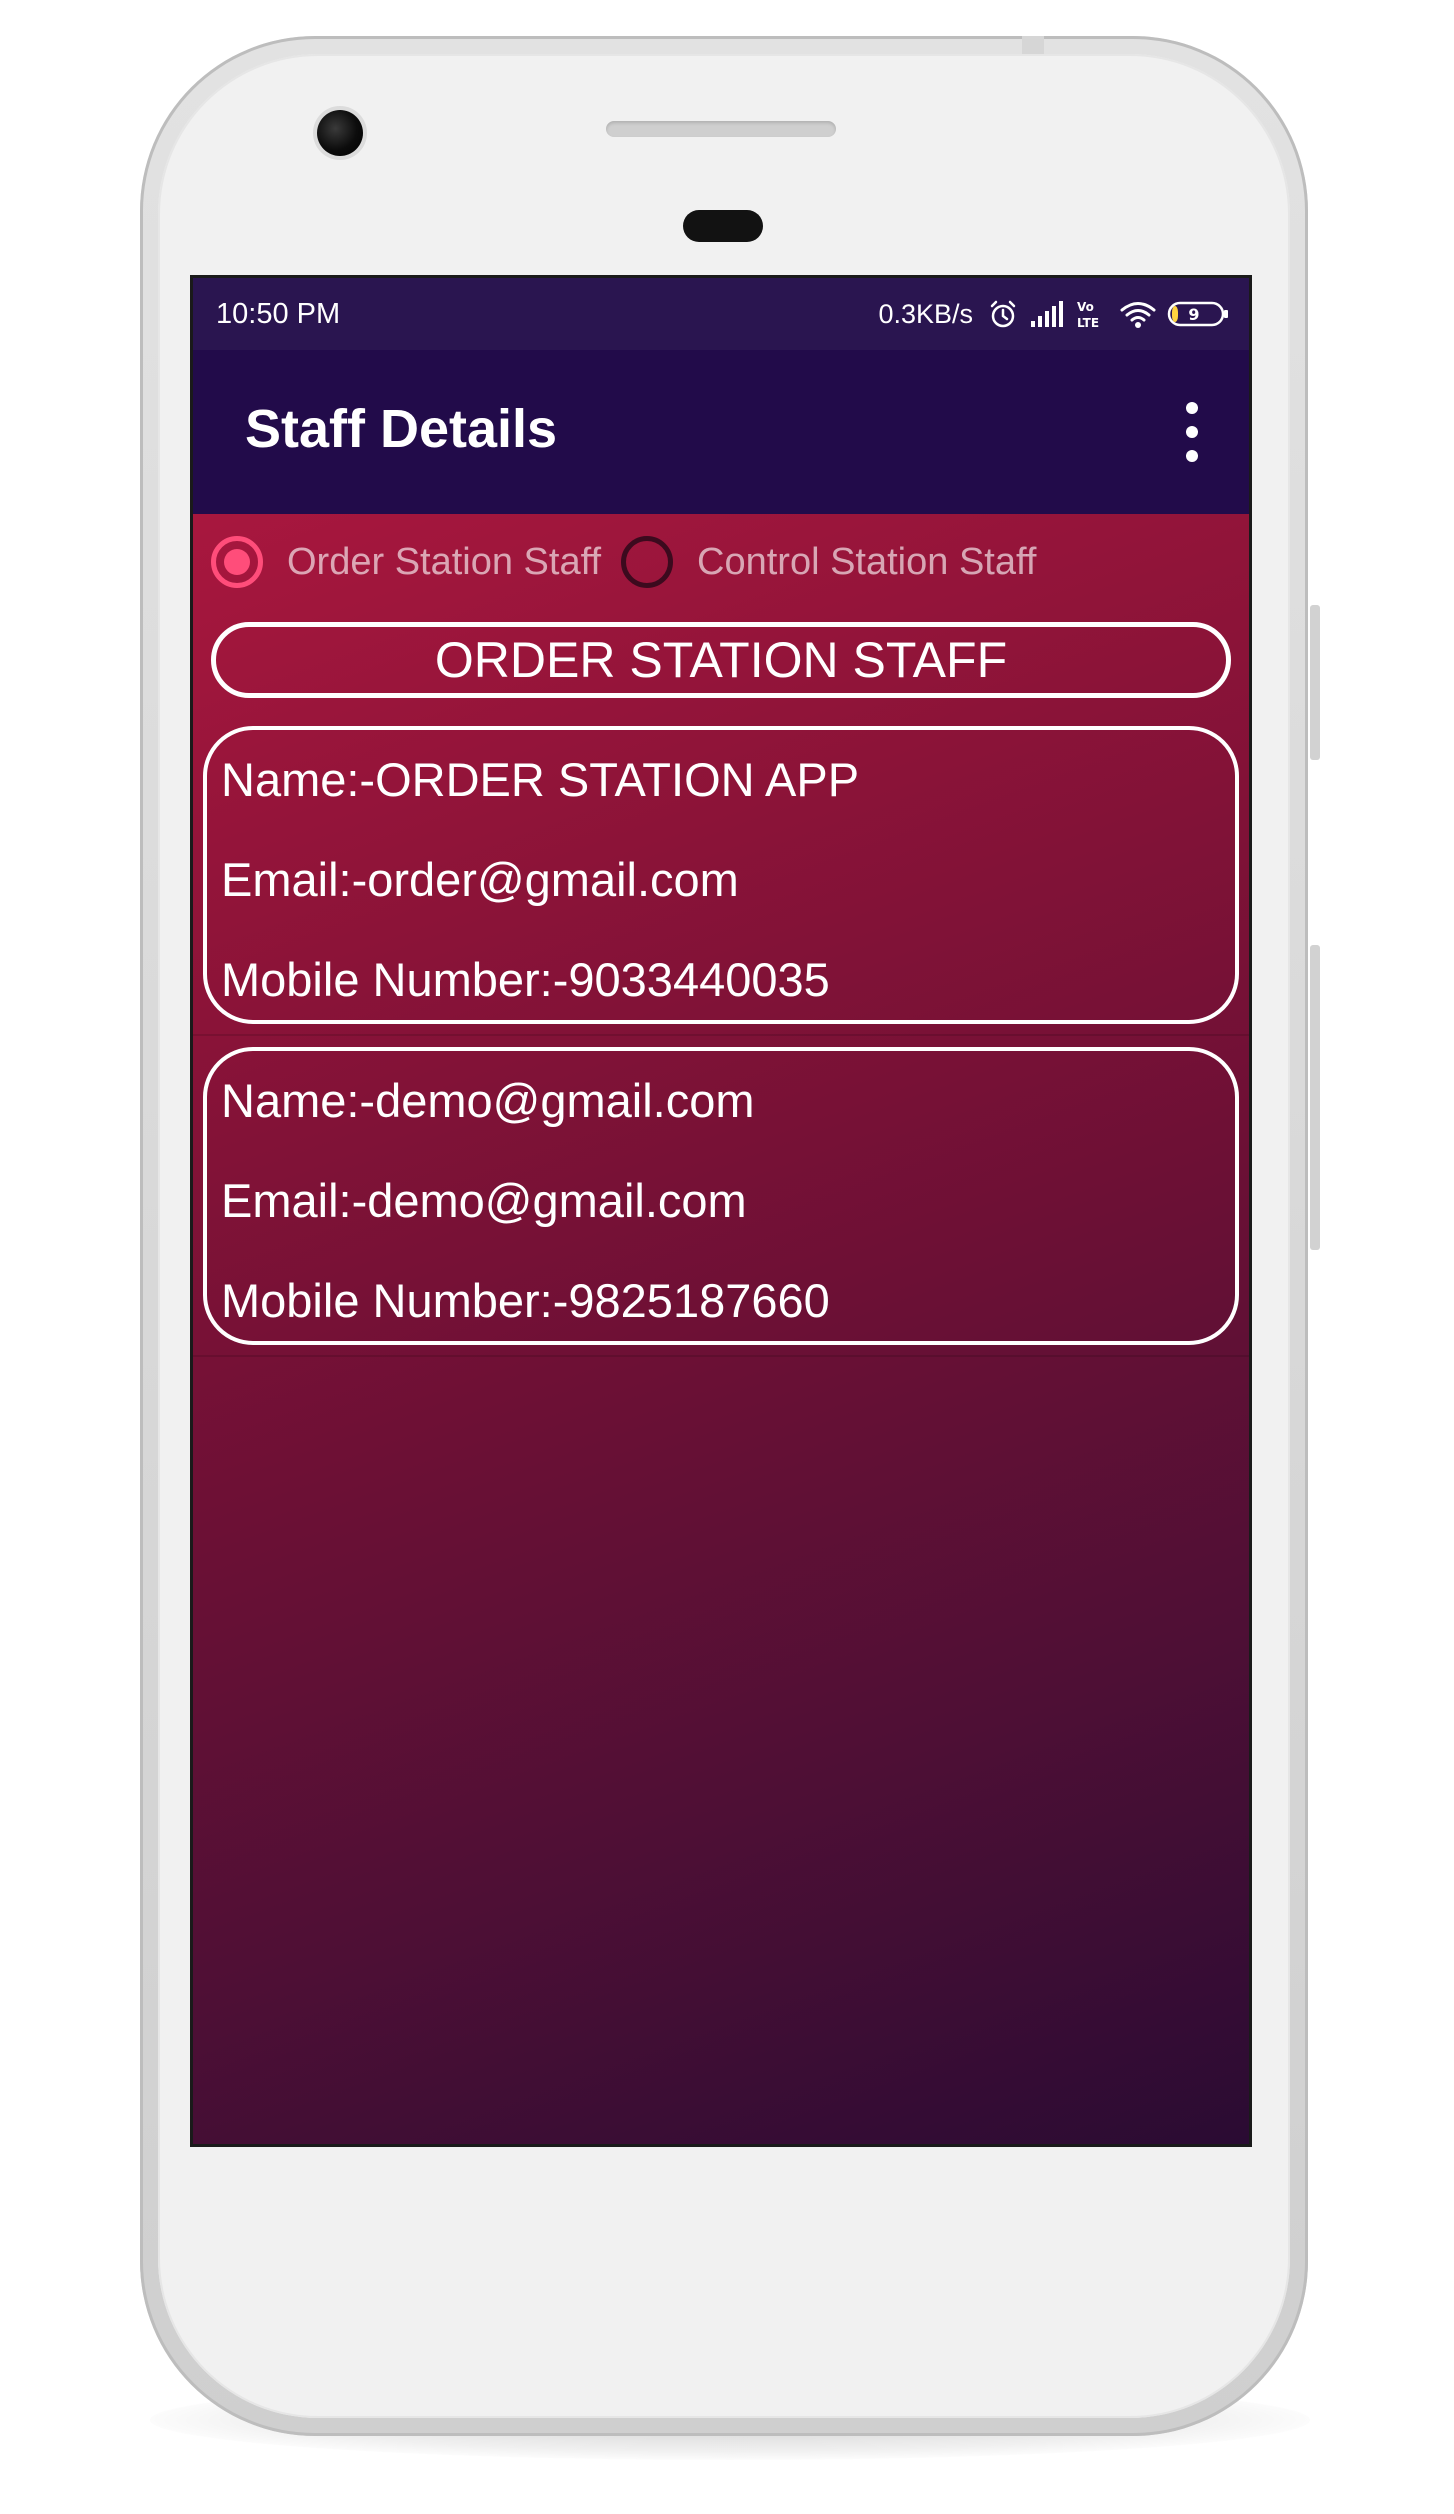 Image resolution: width=1454 pixels, height=2514 pixels. I want to click on radio-label: Control Station Staff, so click(867, 561).